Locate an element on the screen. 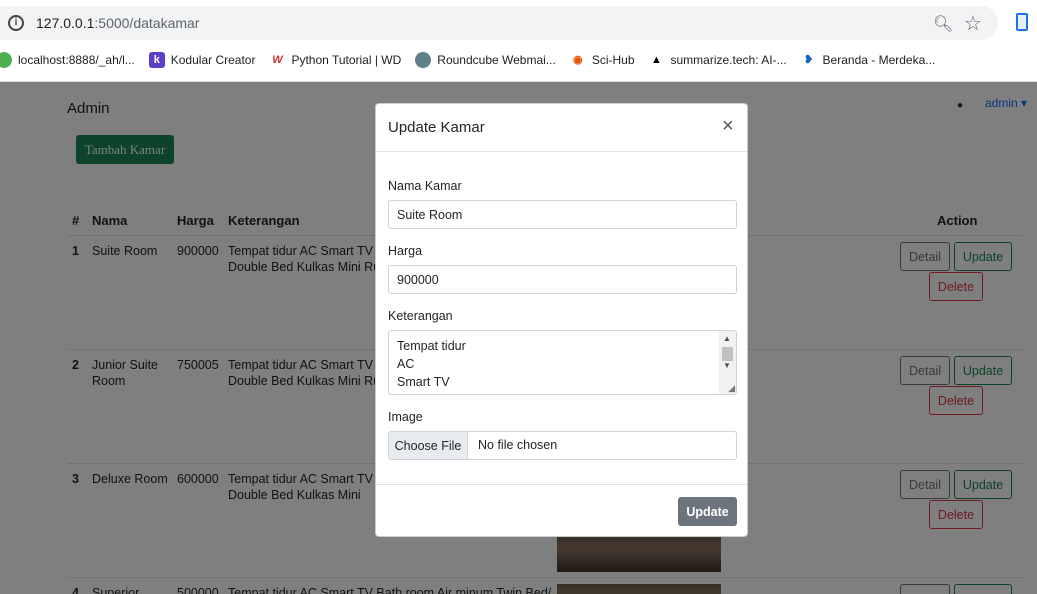 This screenshot has width=1037, height=594. scroll-down-icon: ▼ is located at coordinates (727, 365).